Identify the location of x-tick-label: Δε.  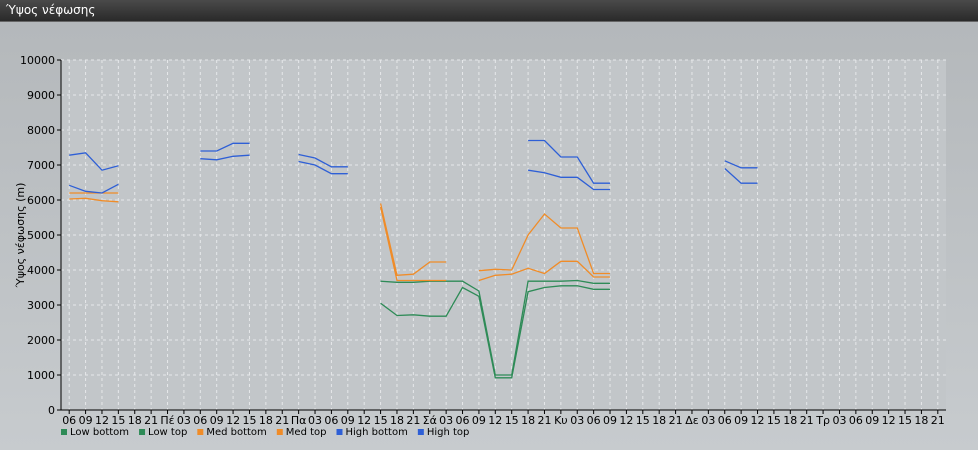
(692, 420).